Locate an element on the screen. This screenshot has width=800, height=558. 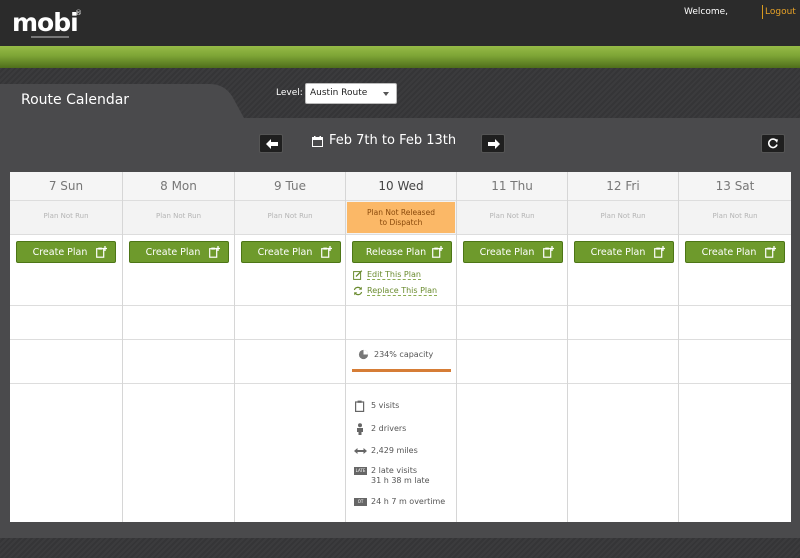
refresh-button is located at coordinates (773, 143).